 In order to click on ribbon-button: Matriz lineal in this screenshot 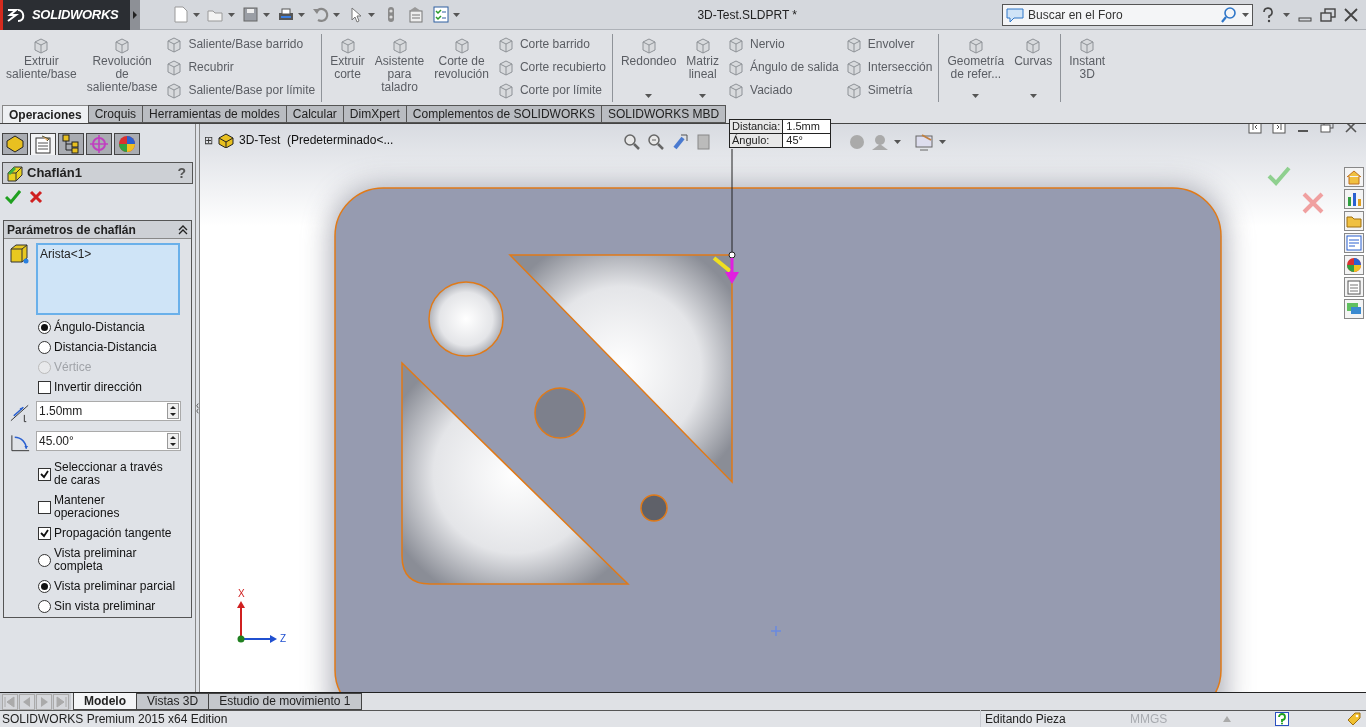, I will do `click(702, 67)`.